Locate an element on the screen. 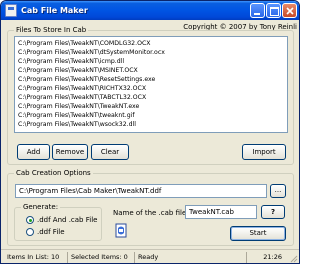  list-item: C:\Program Files\TweakNT\RICHTX32.OCX is located at coordinates (151, 88).